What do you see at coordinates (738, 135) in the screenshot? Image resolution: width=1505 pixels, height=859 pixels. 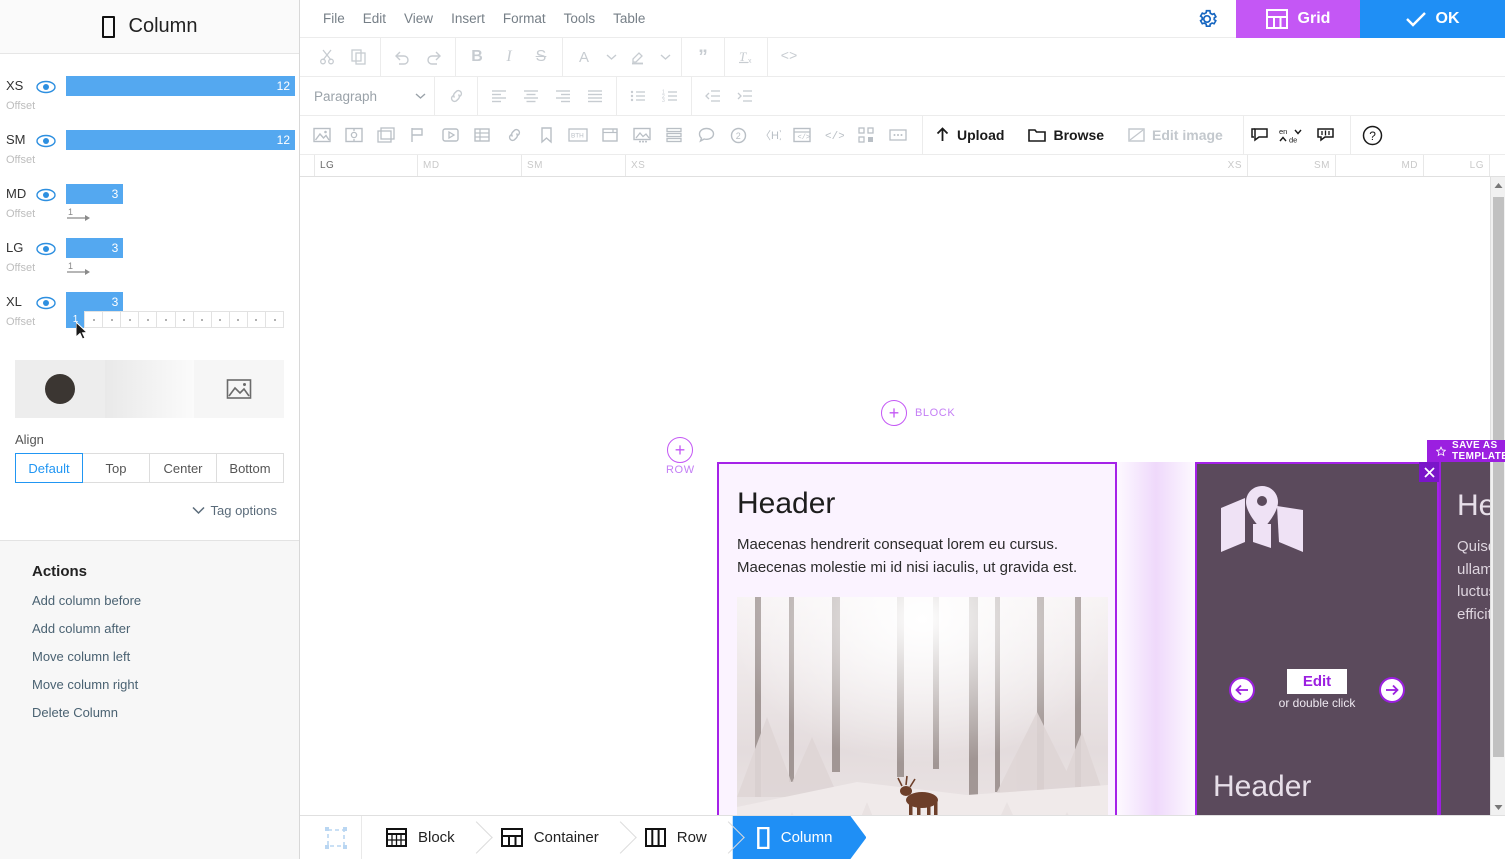 I see `footnote-icon: 2` at bounding box center [738, 135].